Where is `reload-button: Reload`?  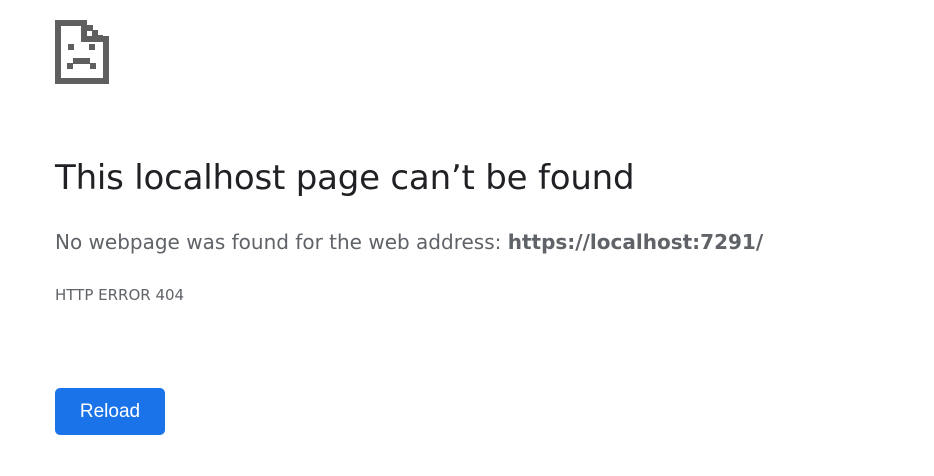 reload-button: Reload is located at coordinates (110, 411).